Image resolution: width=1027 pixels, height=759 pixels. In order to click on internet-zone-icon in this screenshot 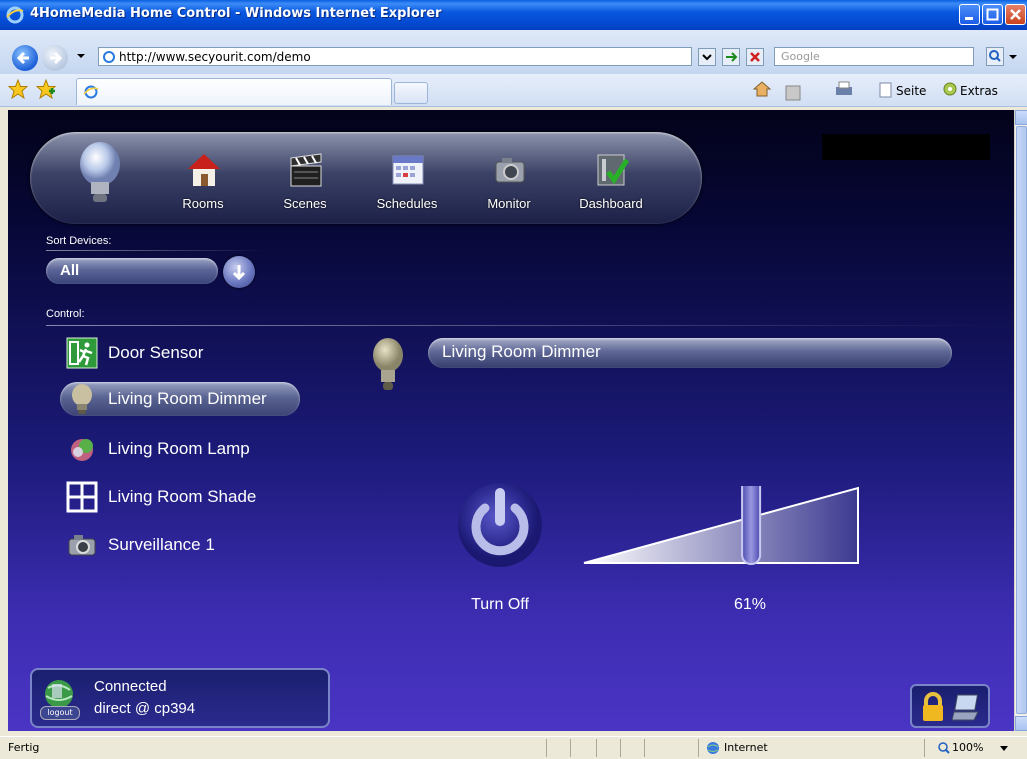, I will do `click(713, 748)`.